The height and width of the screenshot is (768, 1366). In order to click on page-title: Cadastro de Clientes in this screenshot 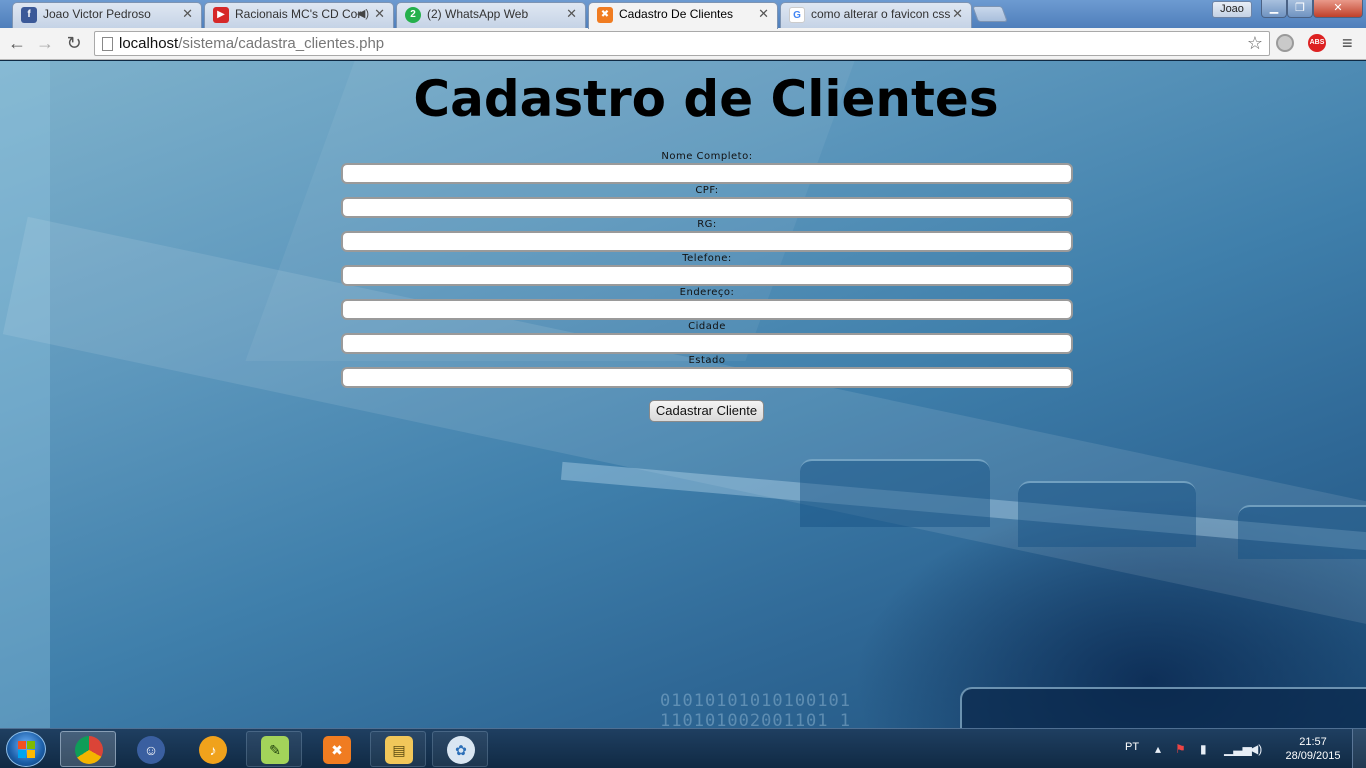, I will do `click(706, 99)`.